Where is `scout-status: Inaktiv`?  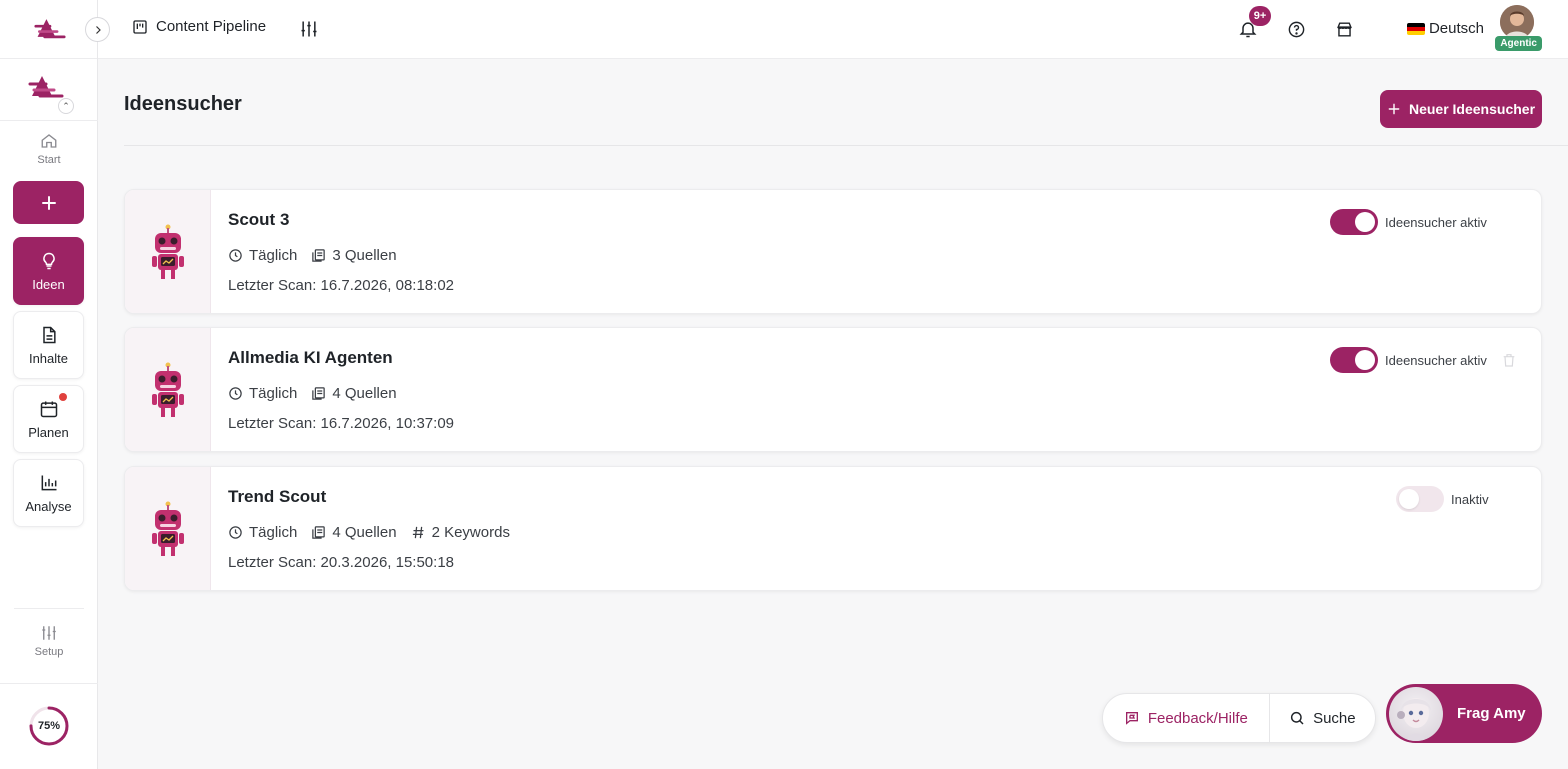 scout-status: Inaktiv is located at coordinates (1442, 499).